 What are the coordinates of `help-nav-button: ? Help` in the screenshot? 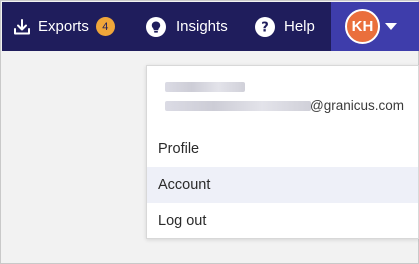 It's located at (285, 26).